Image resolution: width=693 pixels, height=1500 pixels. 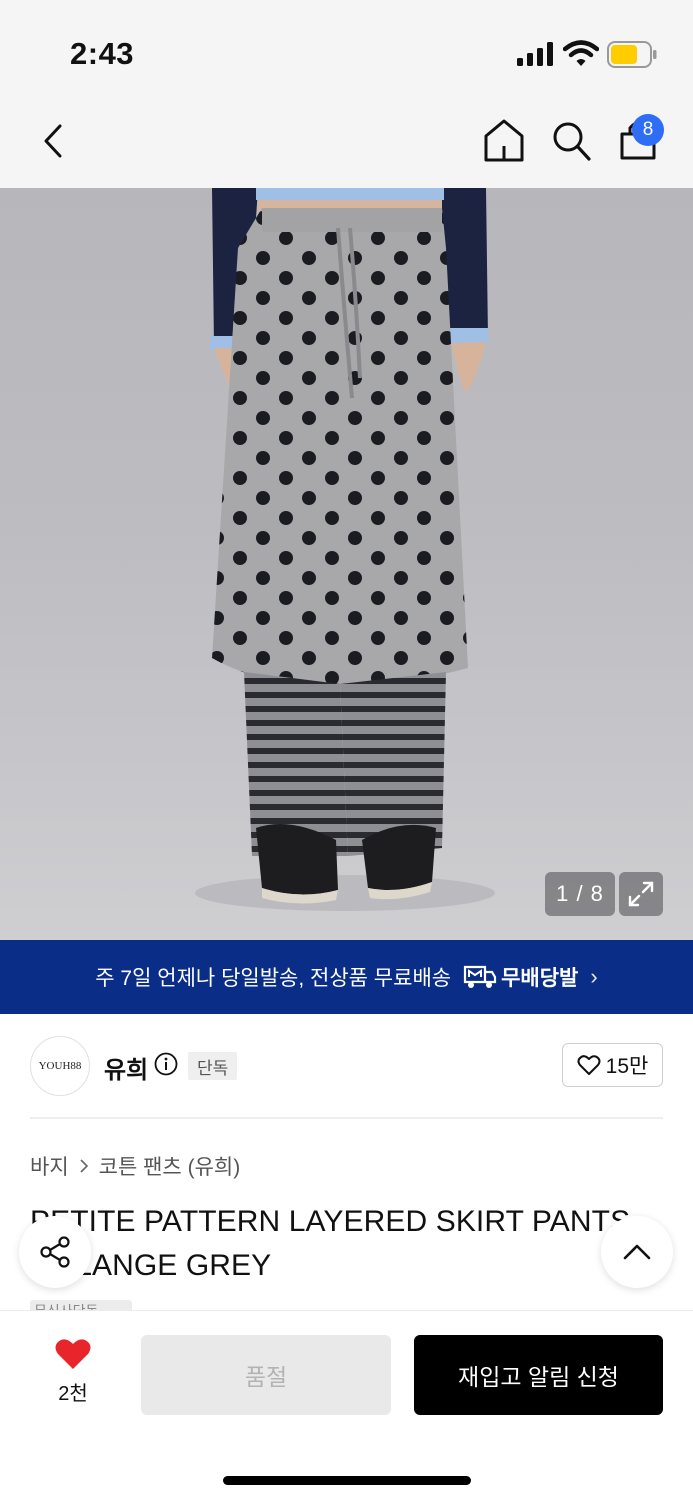 I want to click on share-icon, so click(x=55, y=1252).